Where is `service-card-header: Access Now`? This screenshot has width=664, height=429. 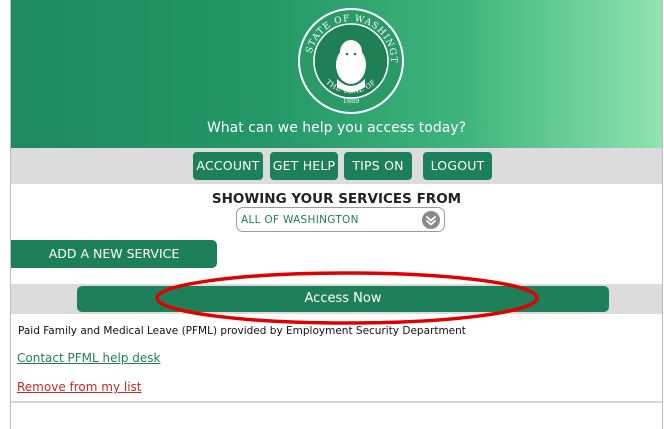
service-card-header: Access Now is located at coordinates (336, 299).